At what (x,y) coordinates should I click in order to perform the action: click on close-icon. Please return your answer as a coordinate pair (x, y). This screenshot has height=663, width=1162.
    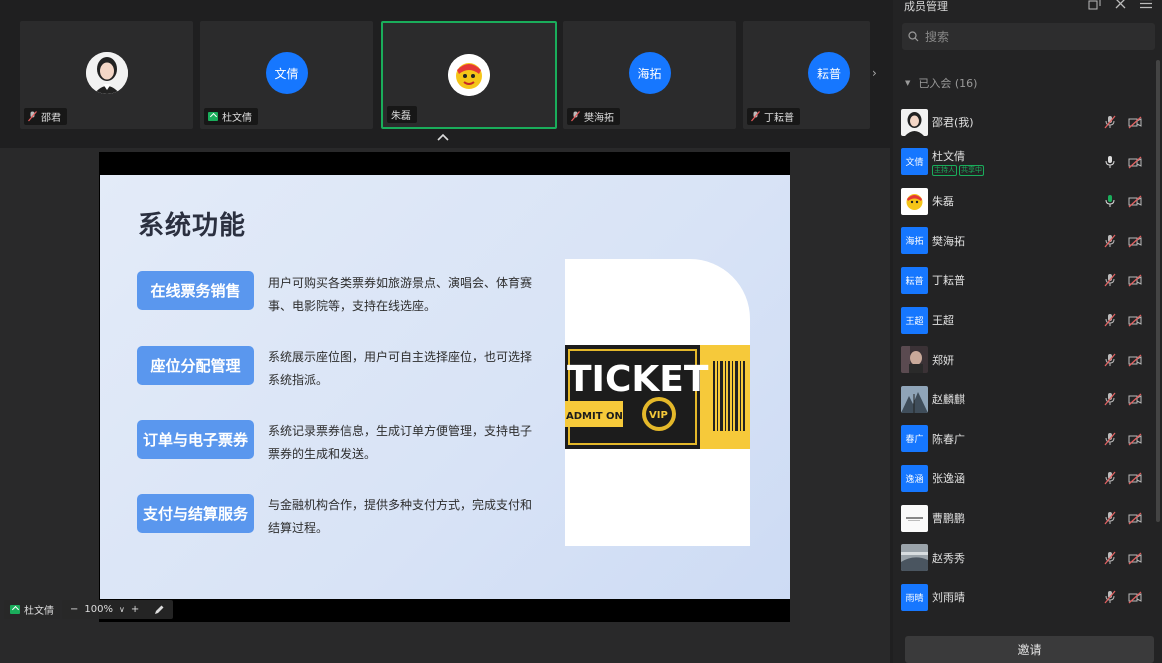
    Looking at the image, I should click on (1120, 4).